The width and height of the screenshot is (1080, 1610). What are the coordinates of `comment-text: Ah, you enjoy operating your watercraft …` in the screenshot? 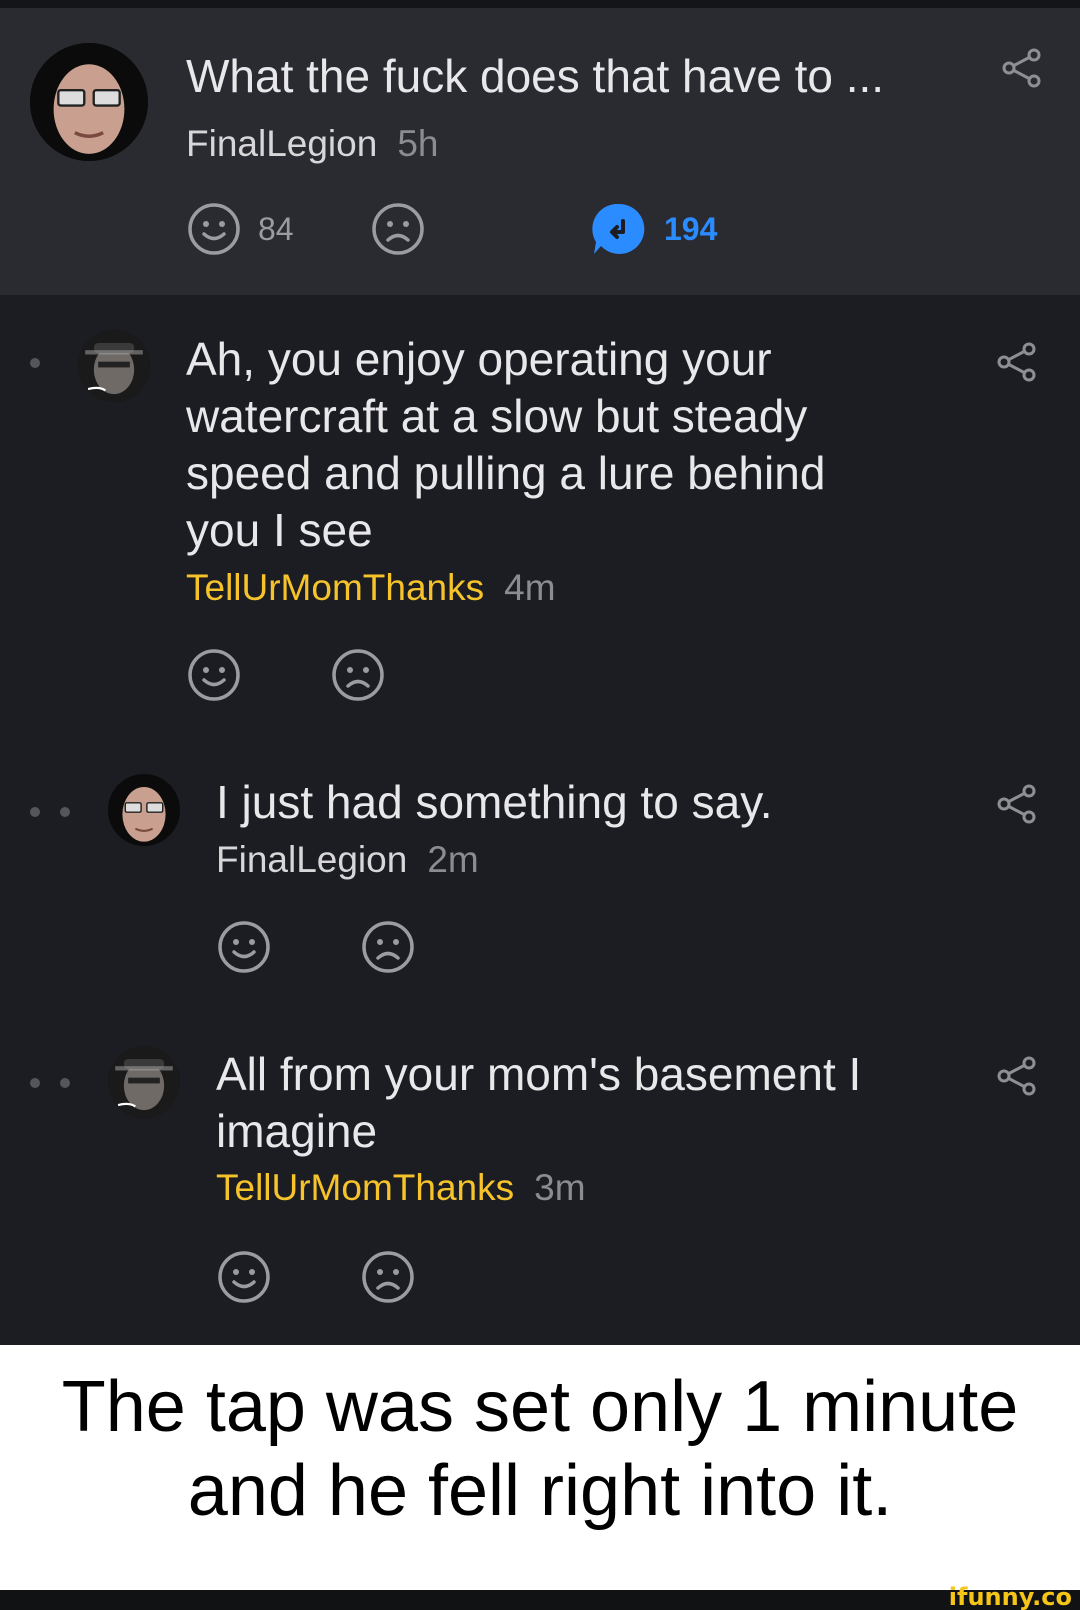 It's located at (576, 445).